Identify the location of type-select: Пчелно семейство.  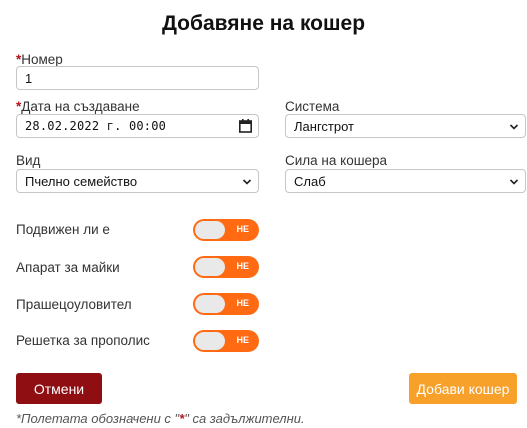
(137, 181).